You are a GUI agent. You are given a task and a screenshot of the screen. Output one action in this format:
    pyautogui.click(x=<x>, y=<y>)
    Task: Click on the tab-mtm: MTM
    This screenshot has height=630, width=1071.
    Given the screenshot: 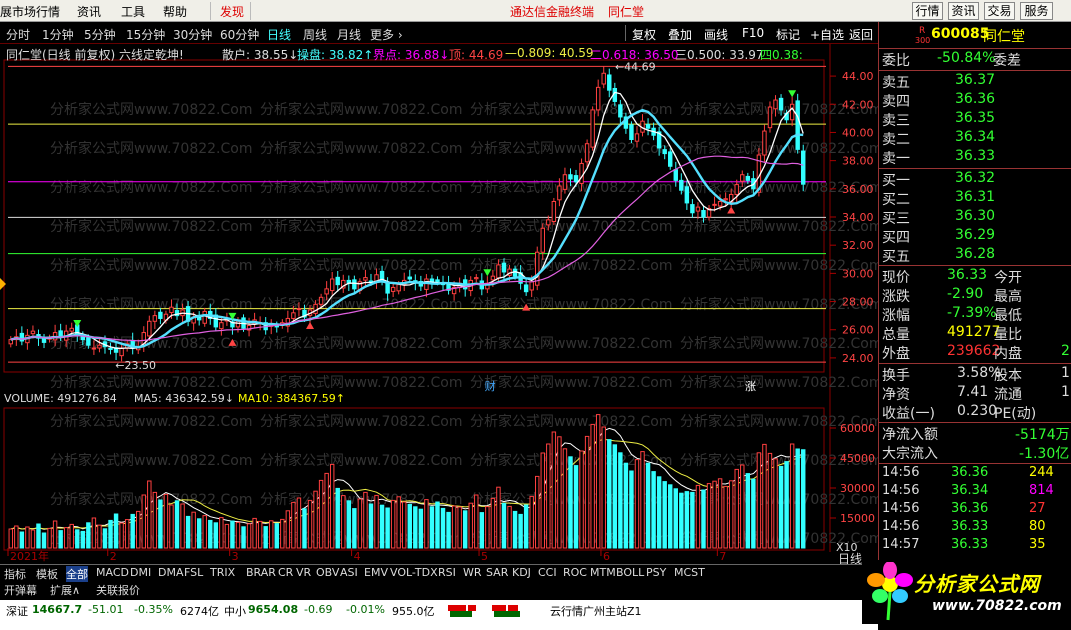 What is the action you would take?
    pyautogui.click(x=603, y=572)
    